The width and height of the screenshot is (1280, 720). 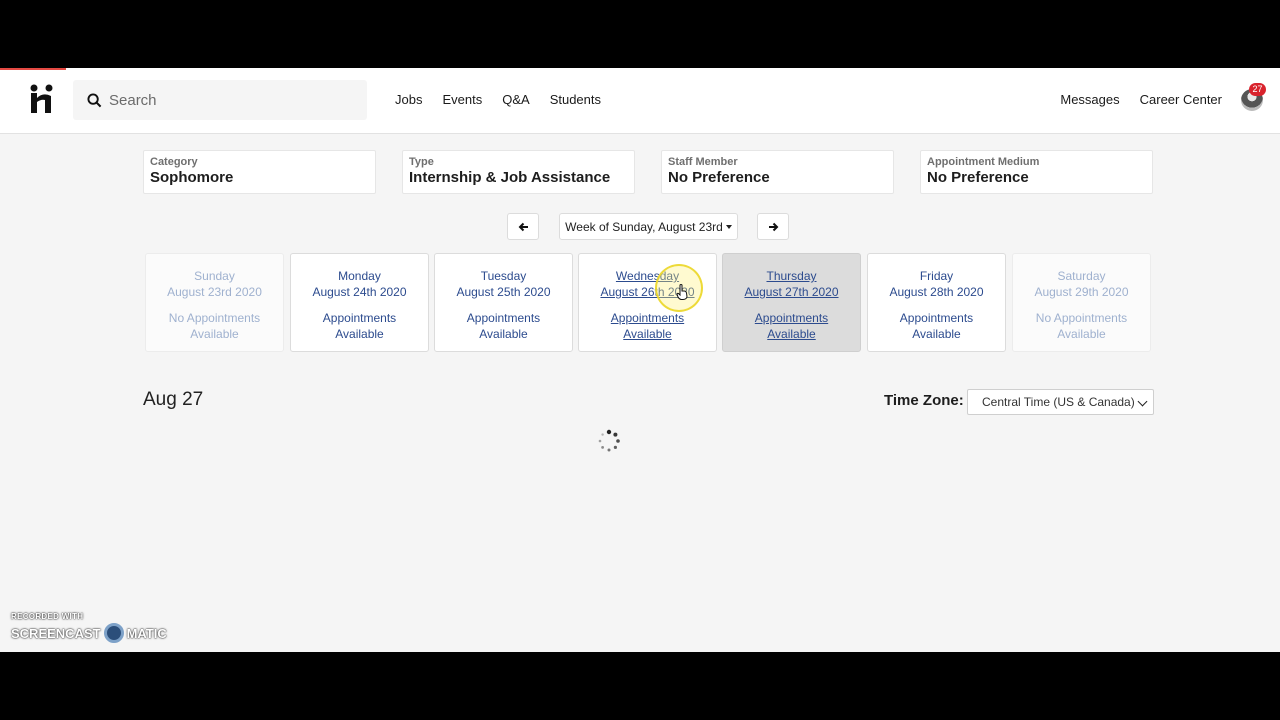 What do you see at coordinates (609, 440) in the screenshot?
I see `loading-spinner-icon` at bounding box center [609, 440].